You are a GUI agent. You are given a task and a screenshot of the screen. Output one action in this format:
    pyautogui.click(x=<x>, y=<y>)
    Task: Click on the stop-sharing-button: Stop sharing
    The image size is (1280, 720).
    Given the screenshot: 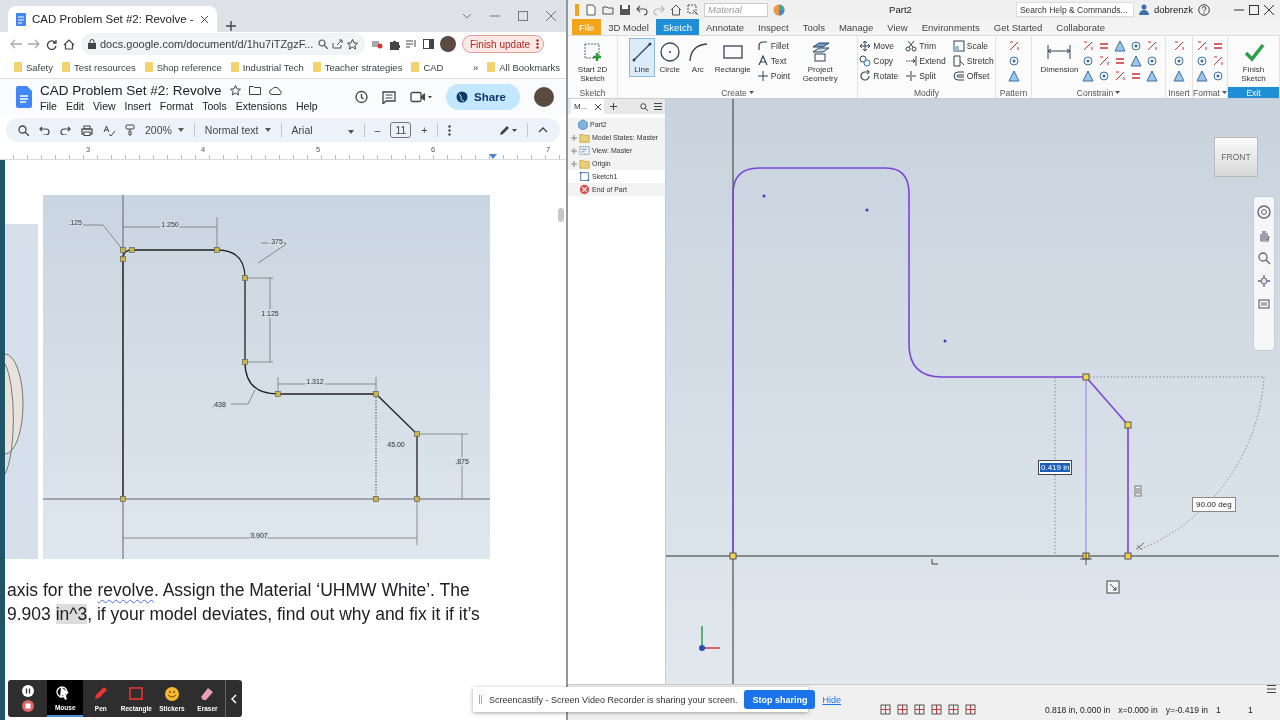 What is the action you would take?
    pyautogui.click(x=780, y=699)
    